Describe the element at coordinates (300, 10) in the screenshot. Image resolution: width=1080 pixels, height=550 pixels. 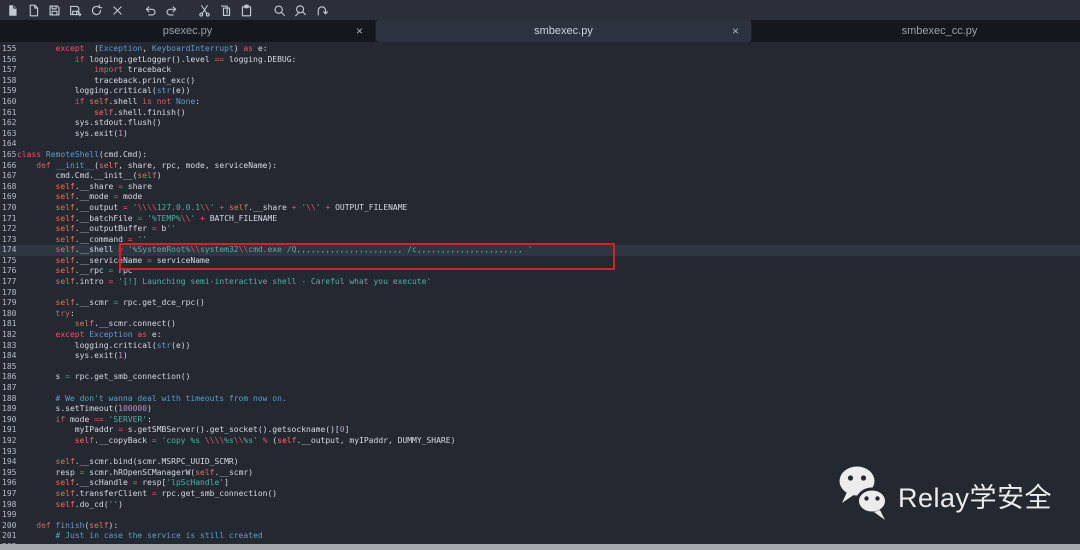
I see `find-replace-icon` at that location.